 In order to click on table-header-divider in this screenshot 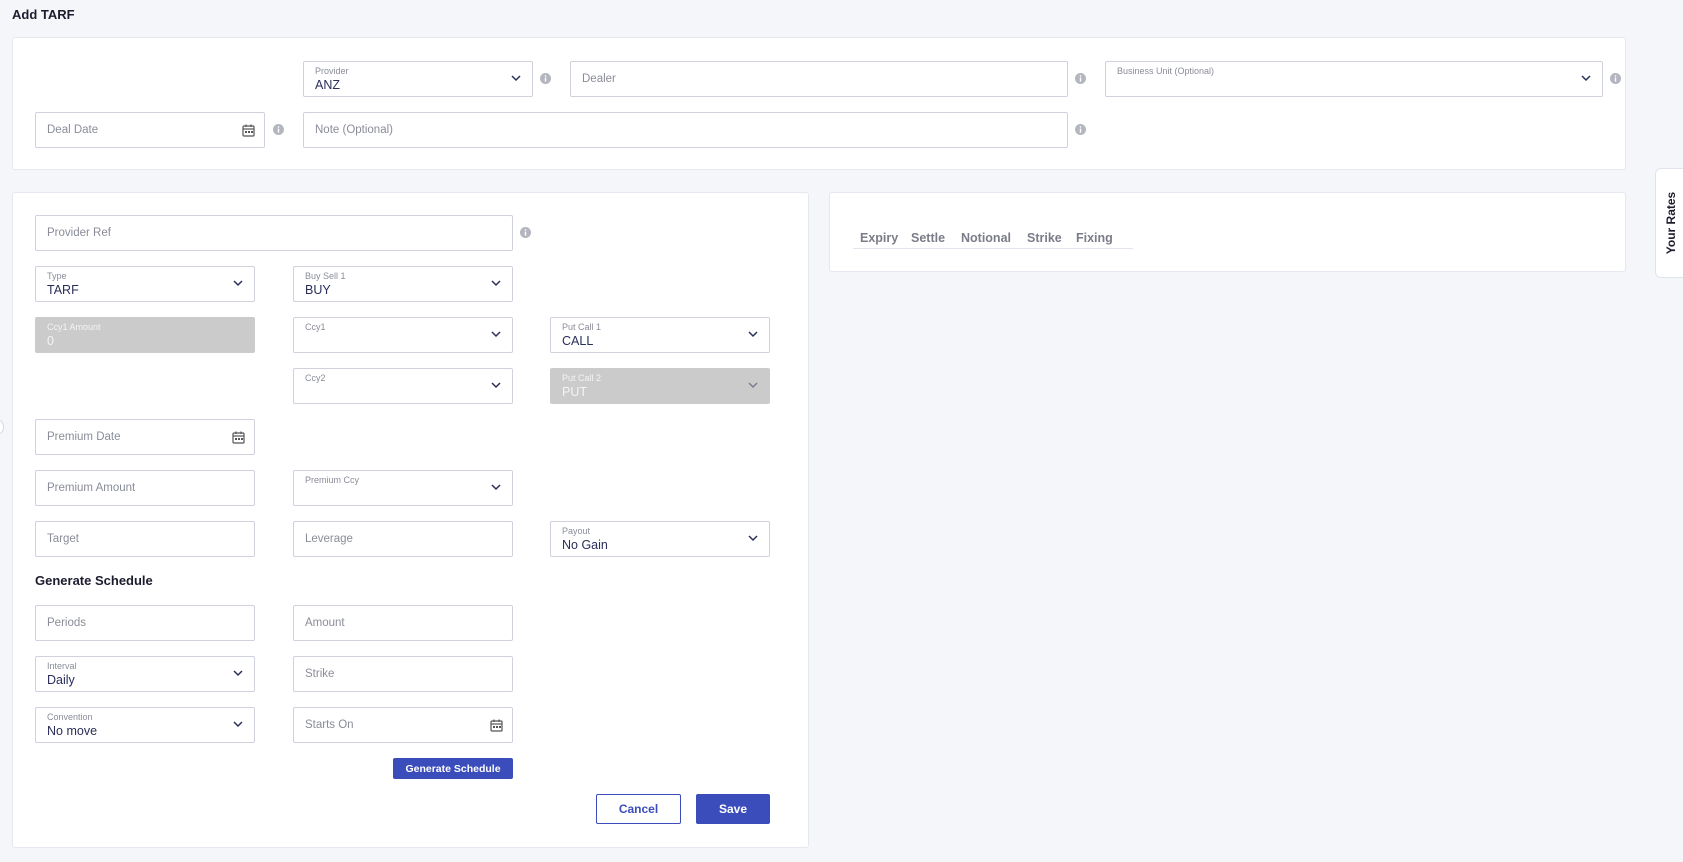, I will do `click(993, 248)`.